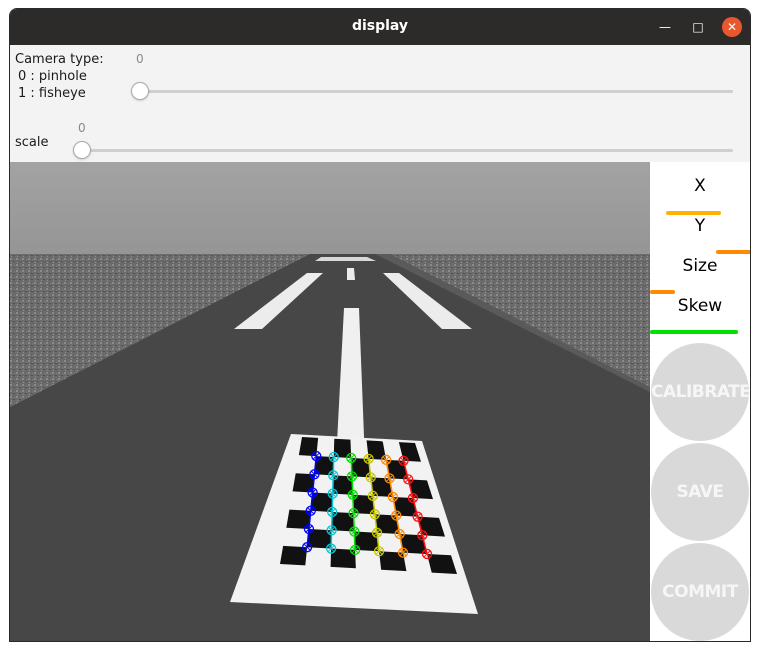  Describe the element at coordinates (351, 274) in the screenshot. I see `road-marking-center-far` at that location.